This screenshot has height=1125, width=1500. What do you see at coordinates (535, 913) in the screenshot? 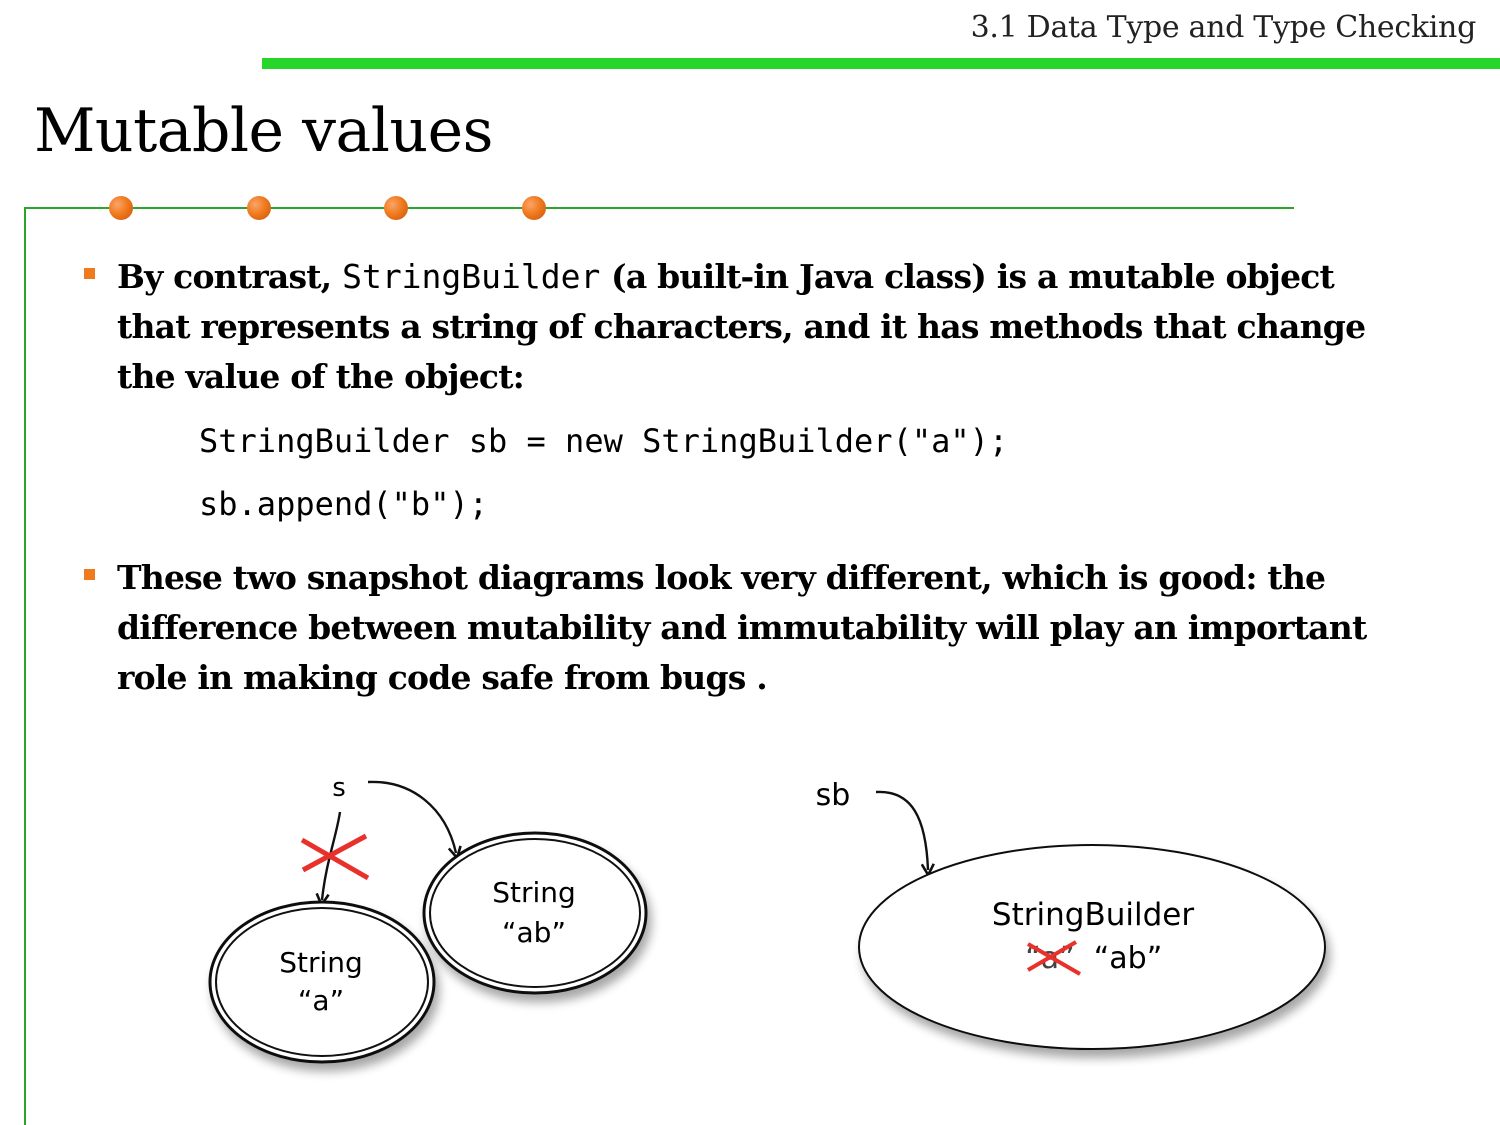
I see `string-object-ab: String “ab”` at bounding box center [535, 913].